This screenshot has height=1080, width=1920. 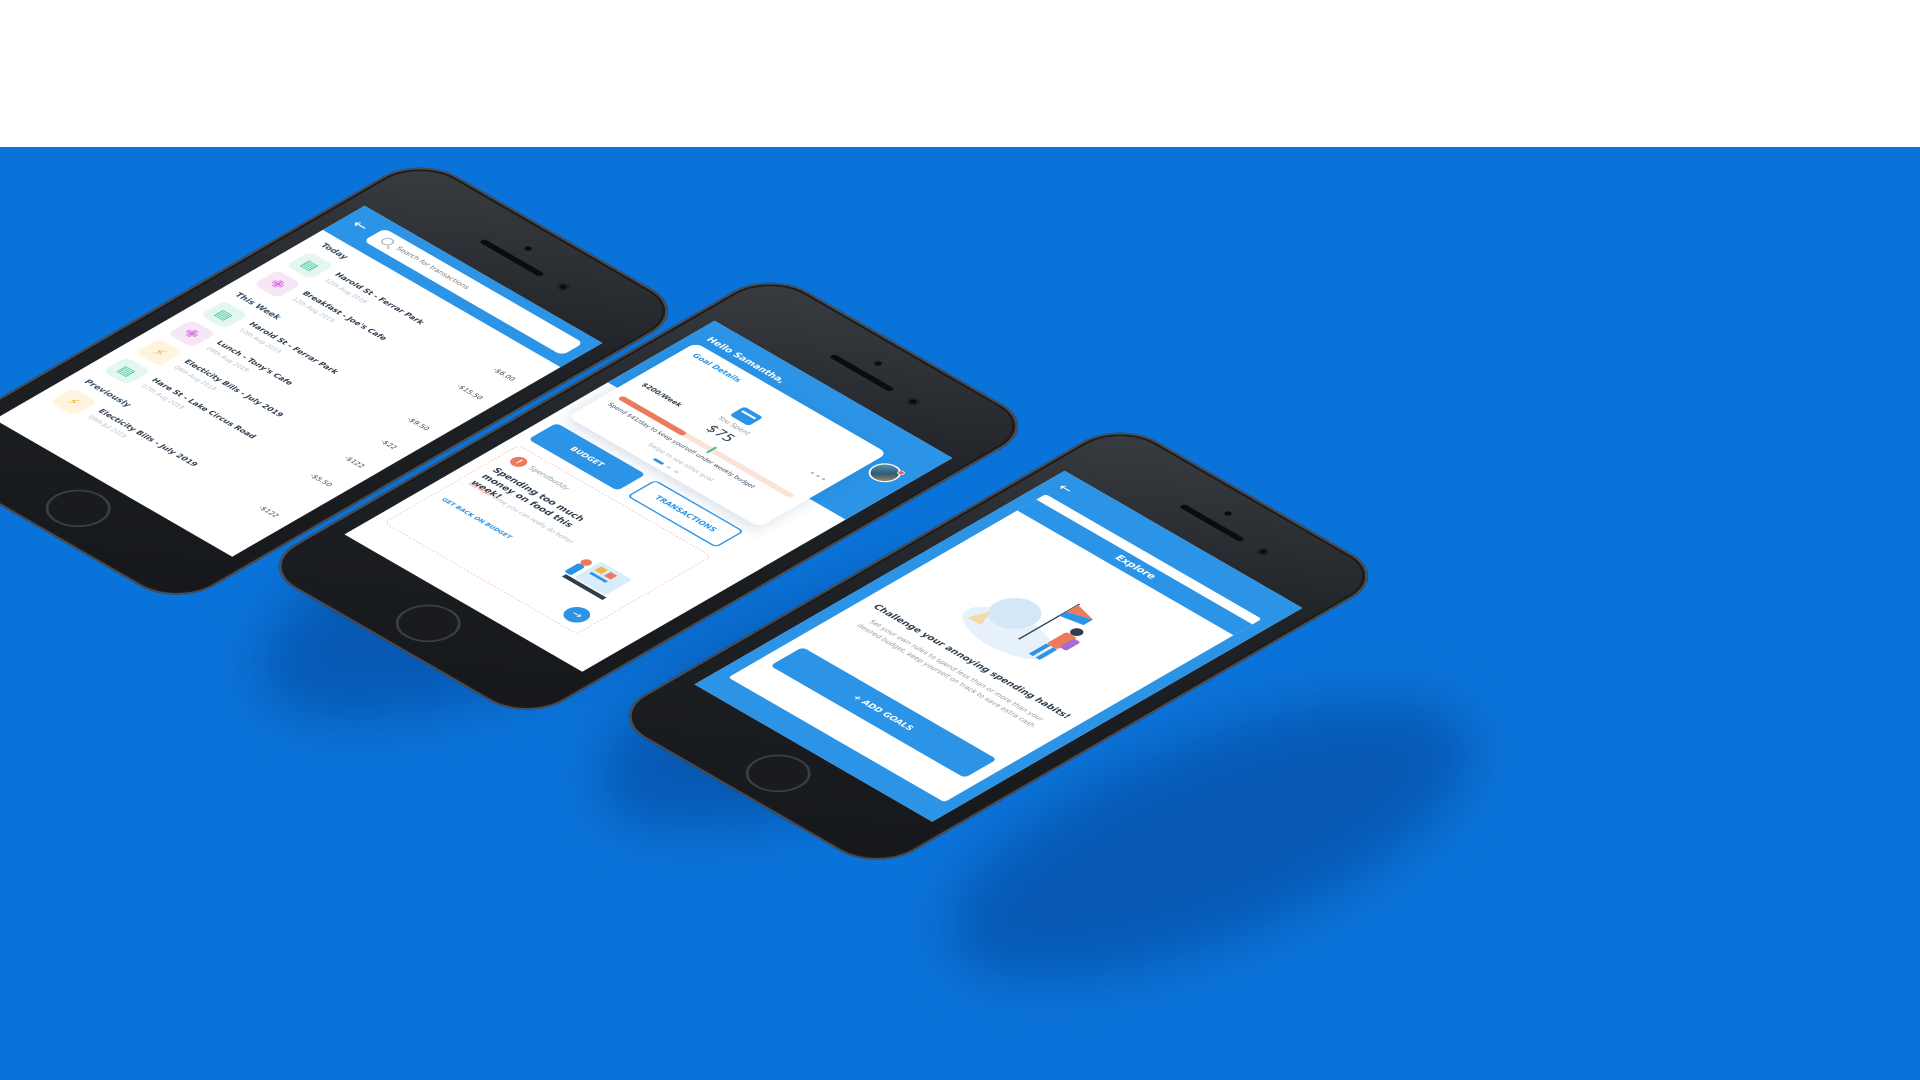 I want to click on bolt-icon: ⚡, so click(x=73, y=401).